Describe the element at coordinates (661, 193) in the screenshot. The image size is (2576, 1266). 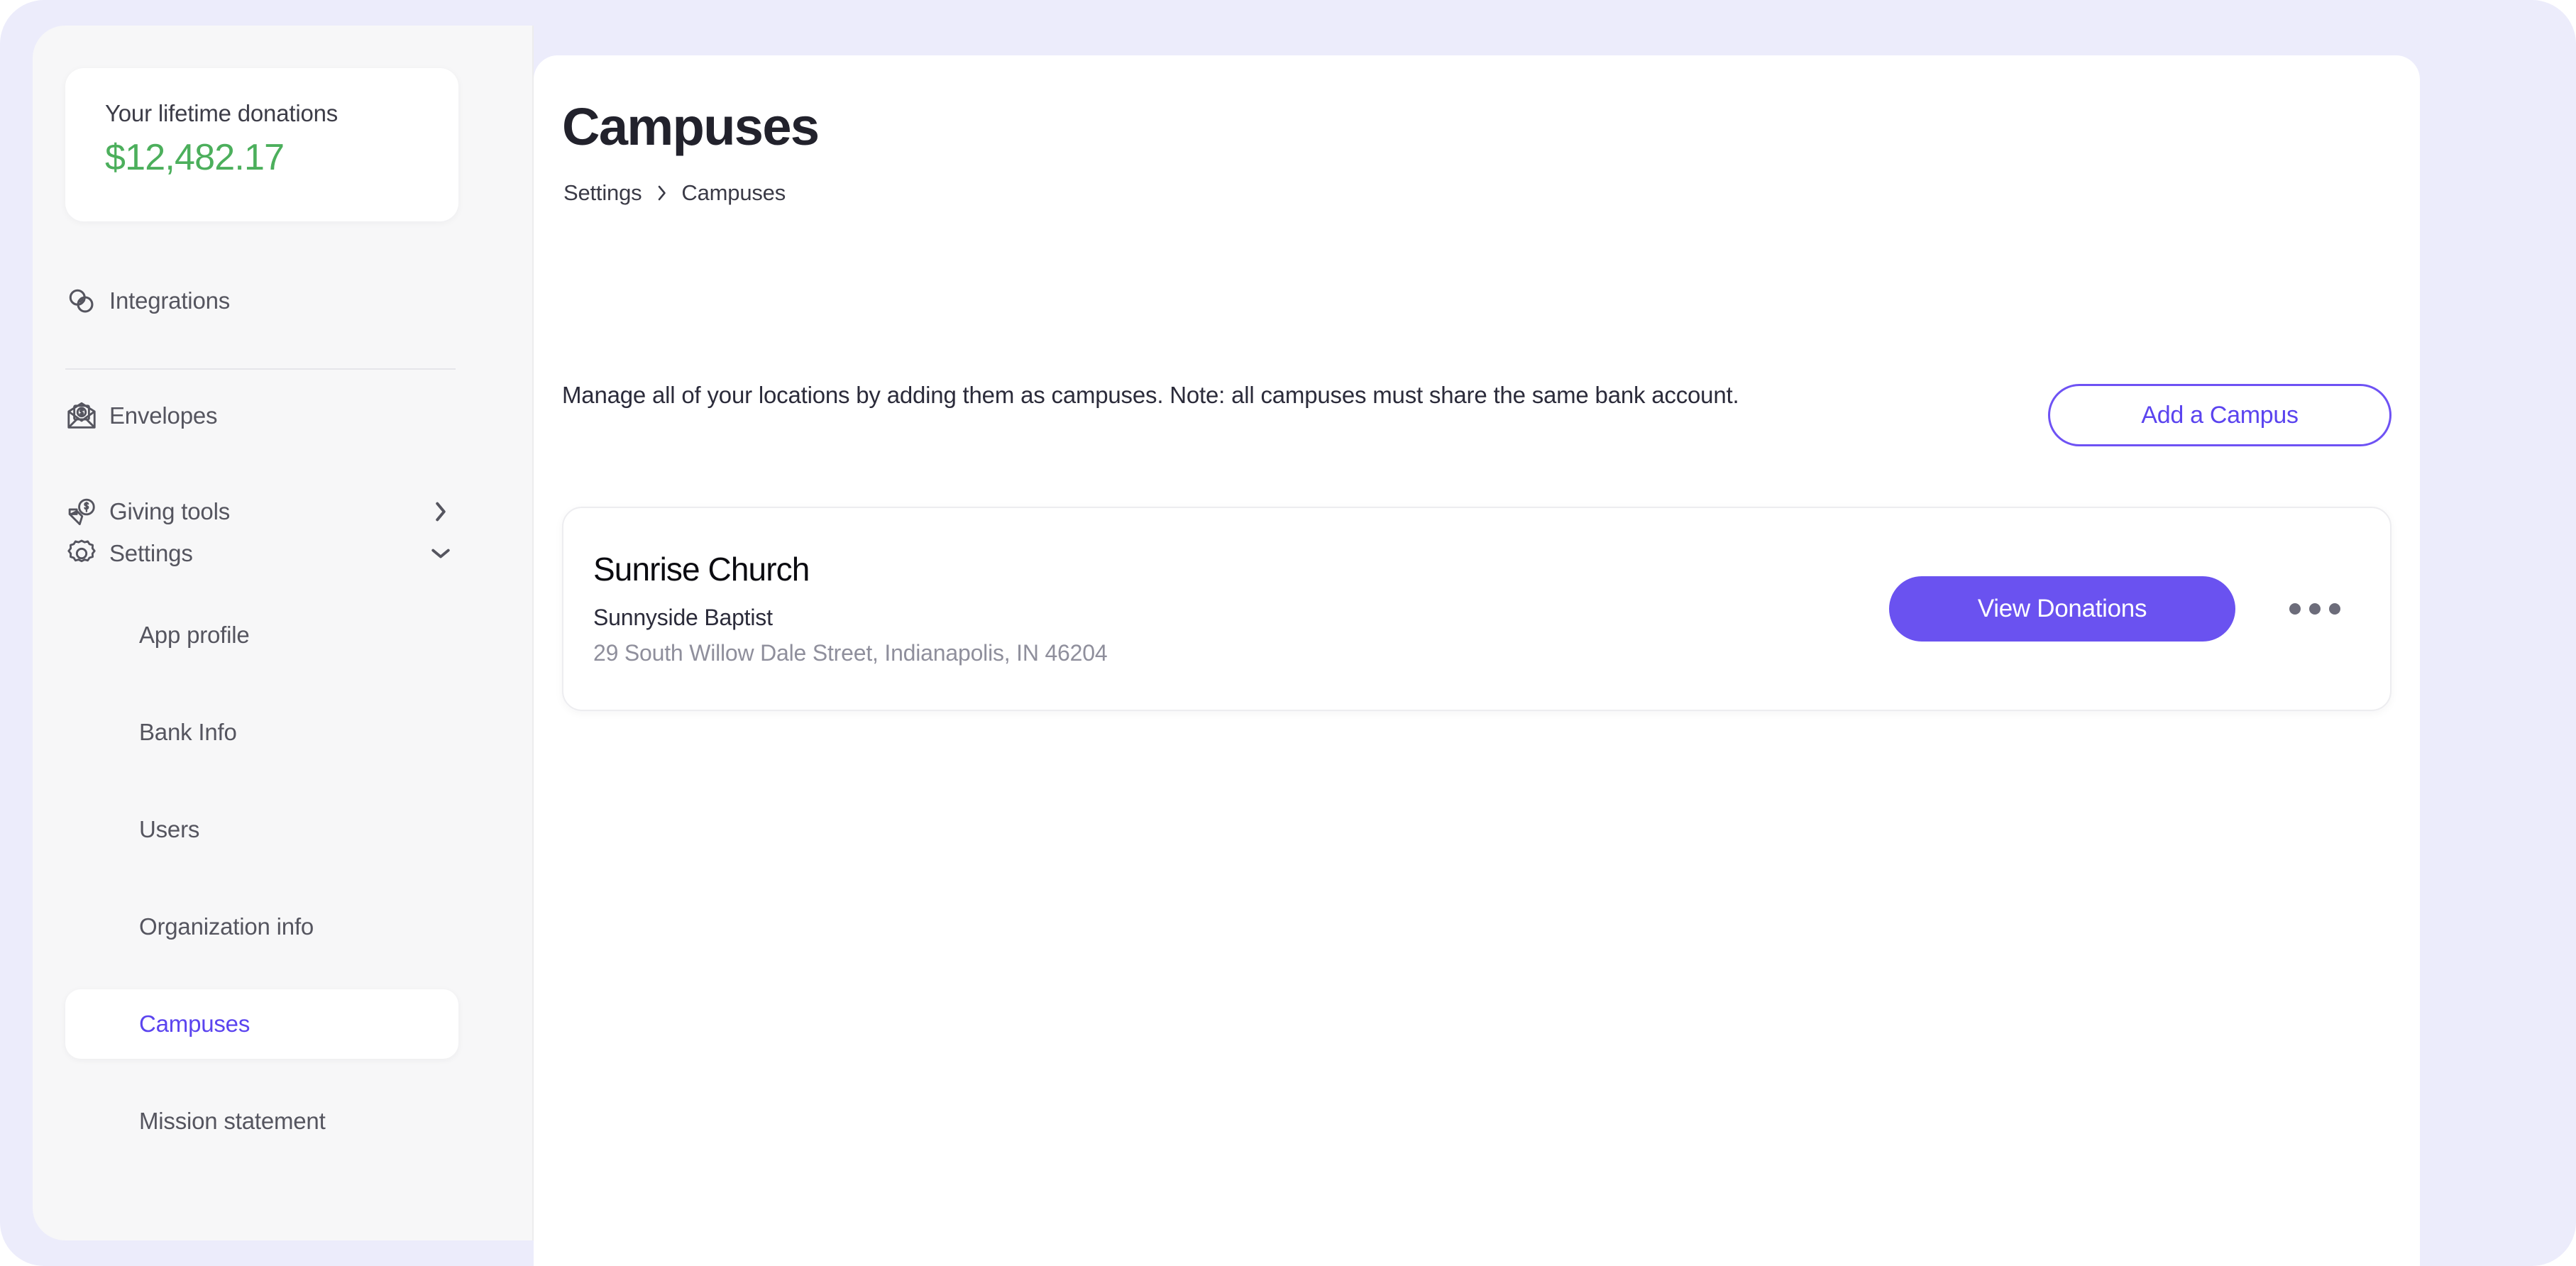
I see `chevron-right-icon` at that location.